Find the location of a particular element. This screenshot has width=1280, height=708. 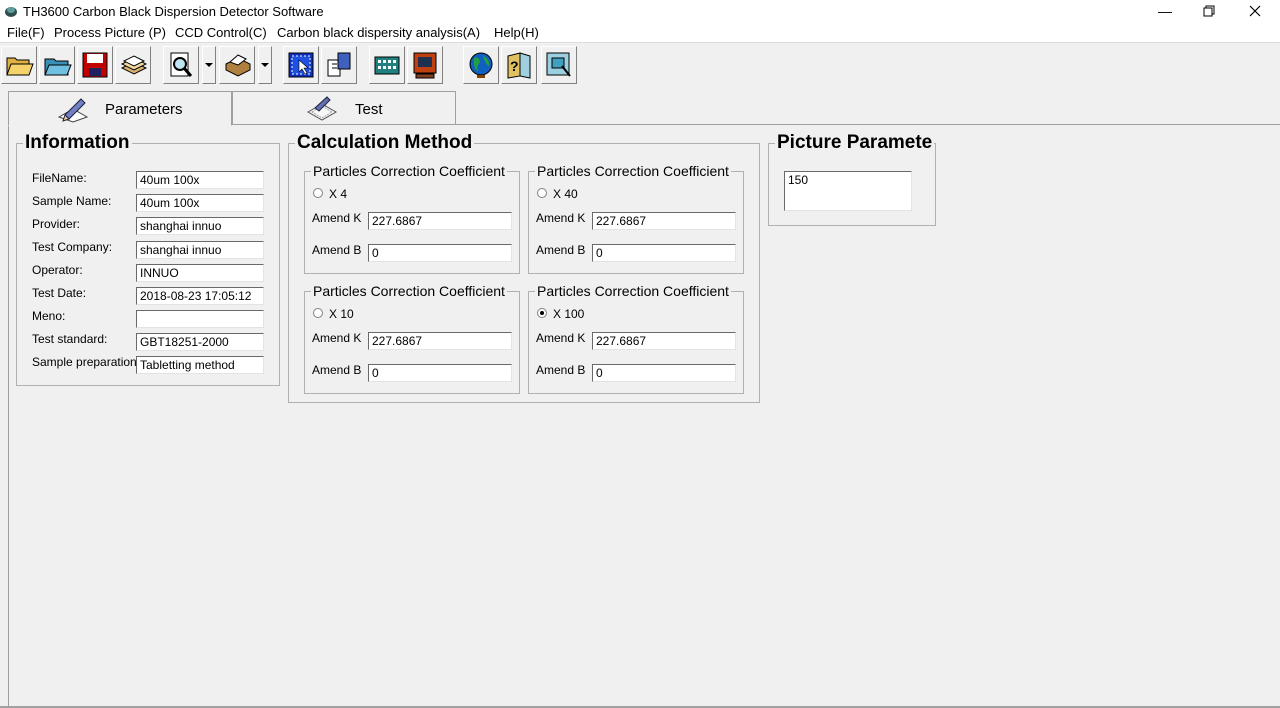

filename-label: FileName: is located at coordinates (59, 178).